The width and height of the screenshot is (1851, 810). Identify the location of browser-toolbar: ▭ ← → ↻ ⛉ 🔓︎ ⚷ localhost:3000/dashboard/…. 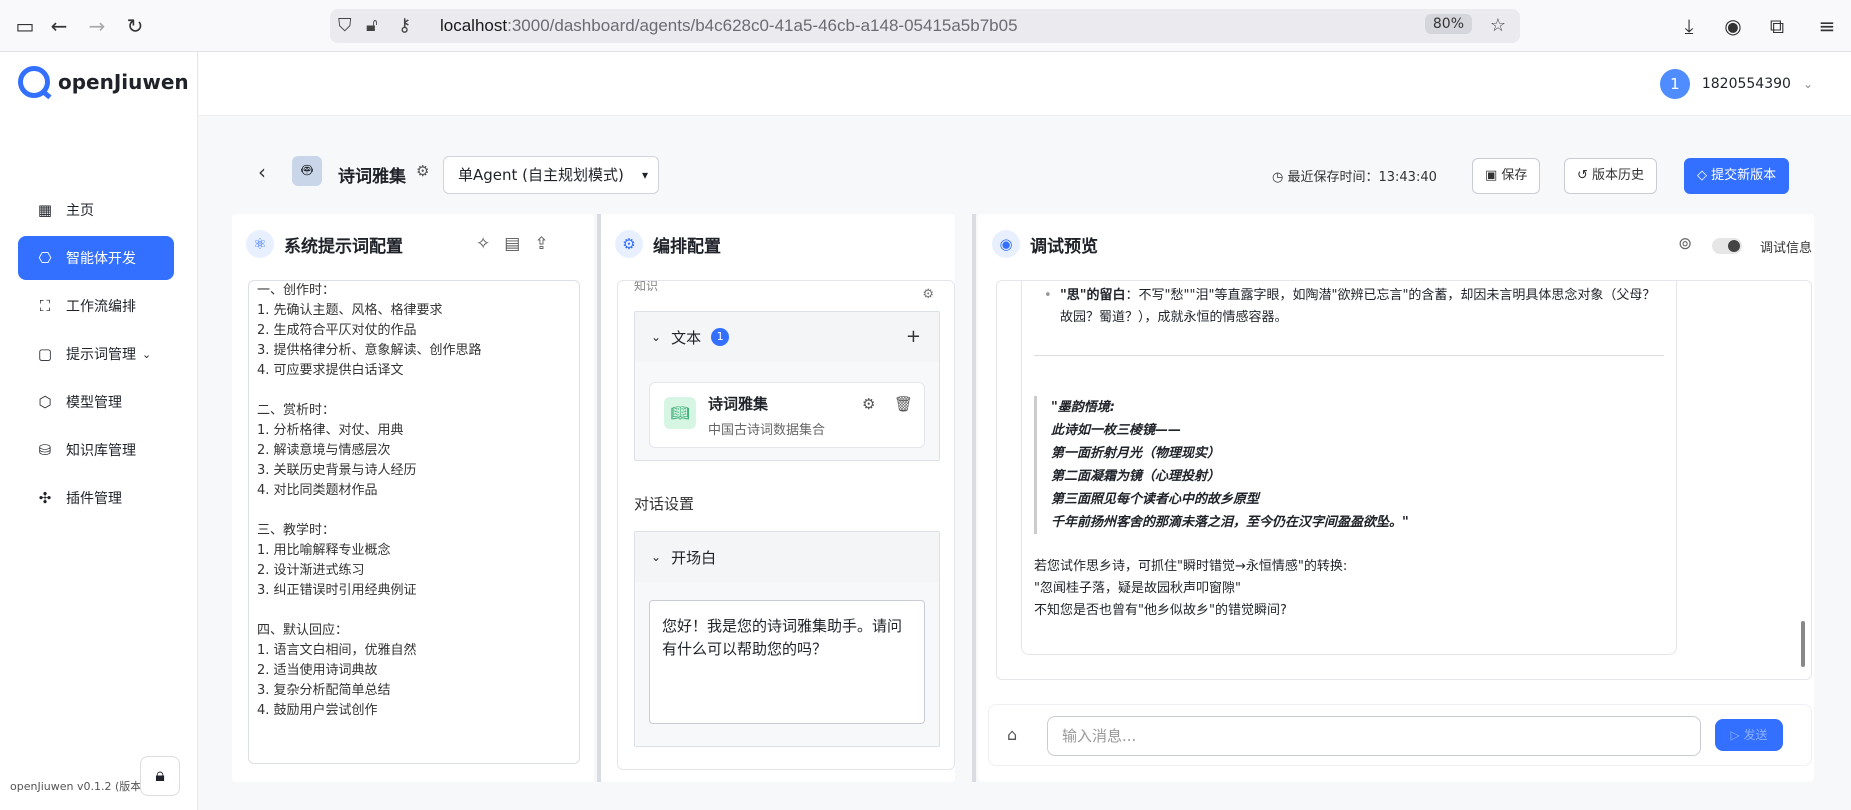
(925, 26).